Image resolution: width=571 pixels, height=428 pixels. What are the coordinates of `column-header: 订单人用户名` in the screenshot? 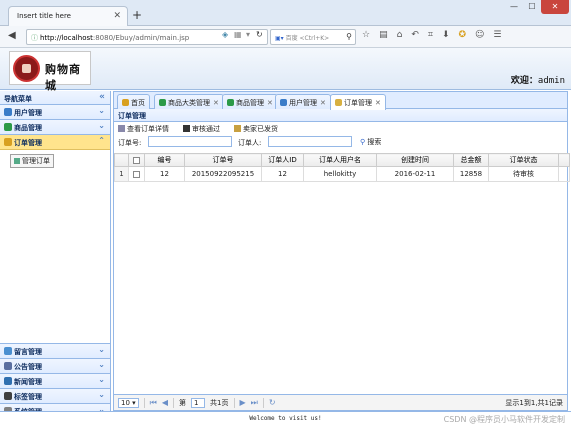 It's located at (340, 160).